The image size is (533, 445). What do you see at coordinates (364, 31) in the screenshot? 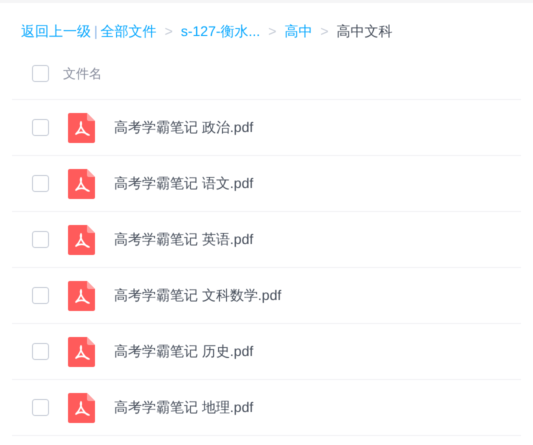
I see `breadcrumb-item: 高中文科` at bounding box center [364, 31].